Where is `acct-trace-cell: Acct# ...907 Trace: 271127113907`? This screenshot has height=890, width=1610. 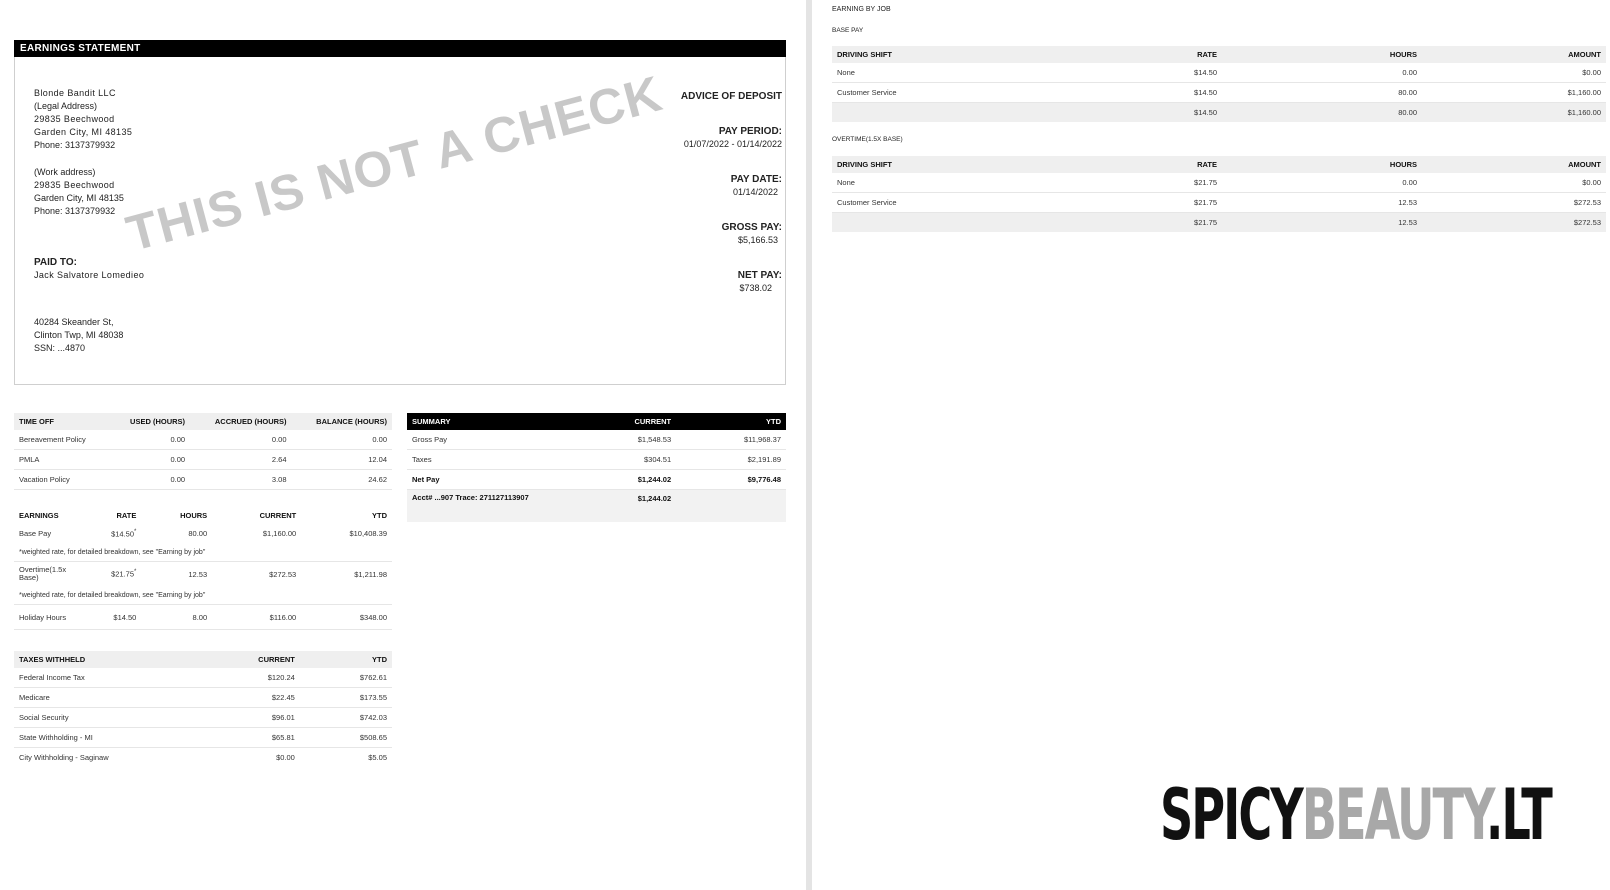 acct-trace-cell: Acct# ...907 Trace: 271127113907 is located at coordinates (487, 505).